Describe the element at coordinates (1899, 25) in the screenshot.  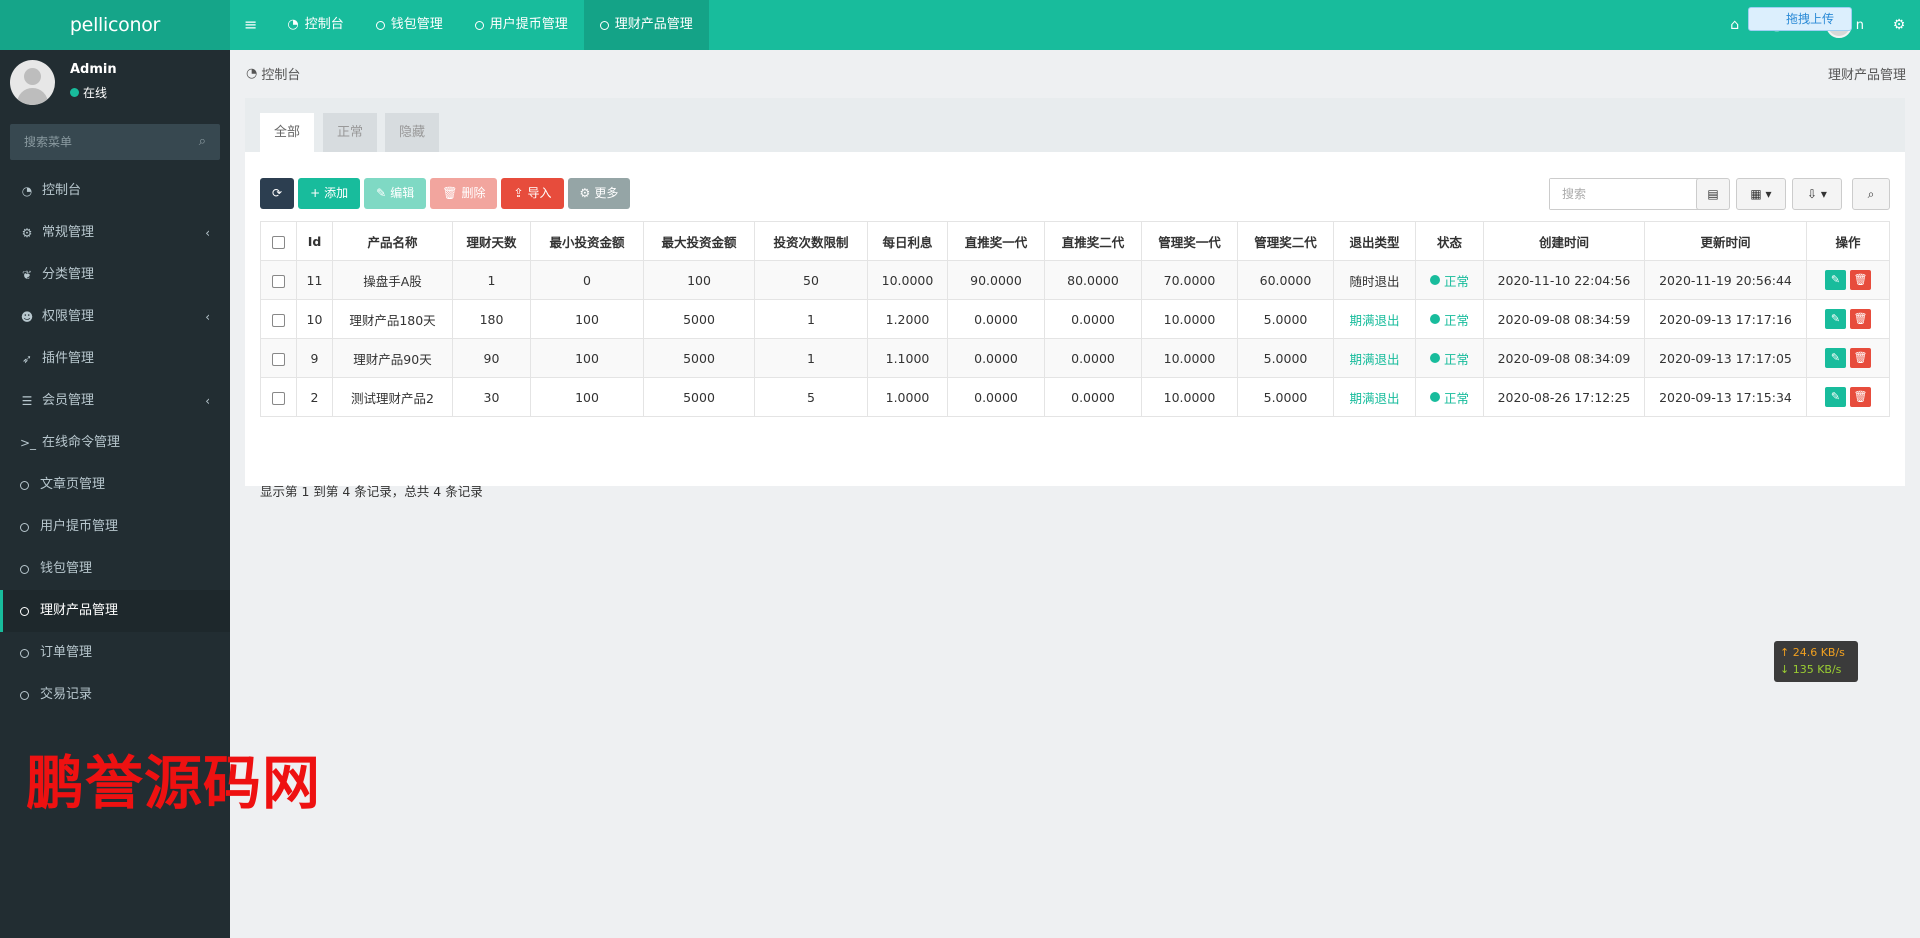
I see `settings-icon: ⚙` at that location.